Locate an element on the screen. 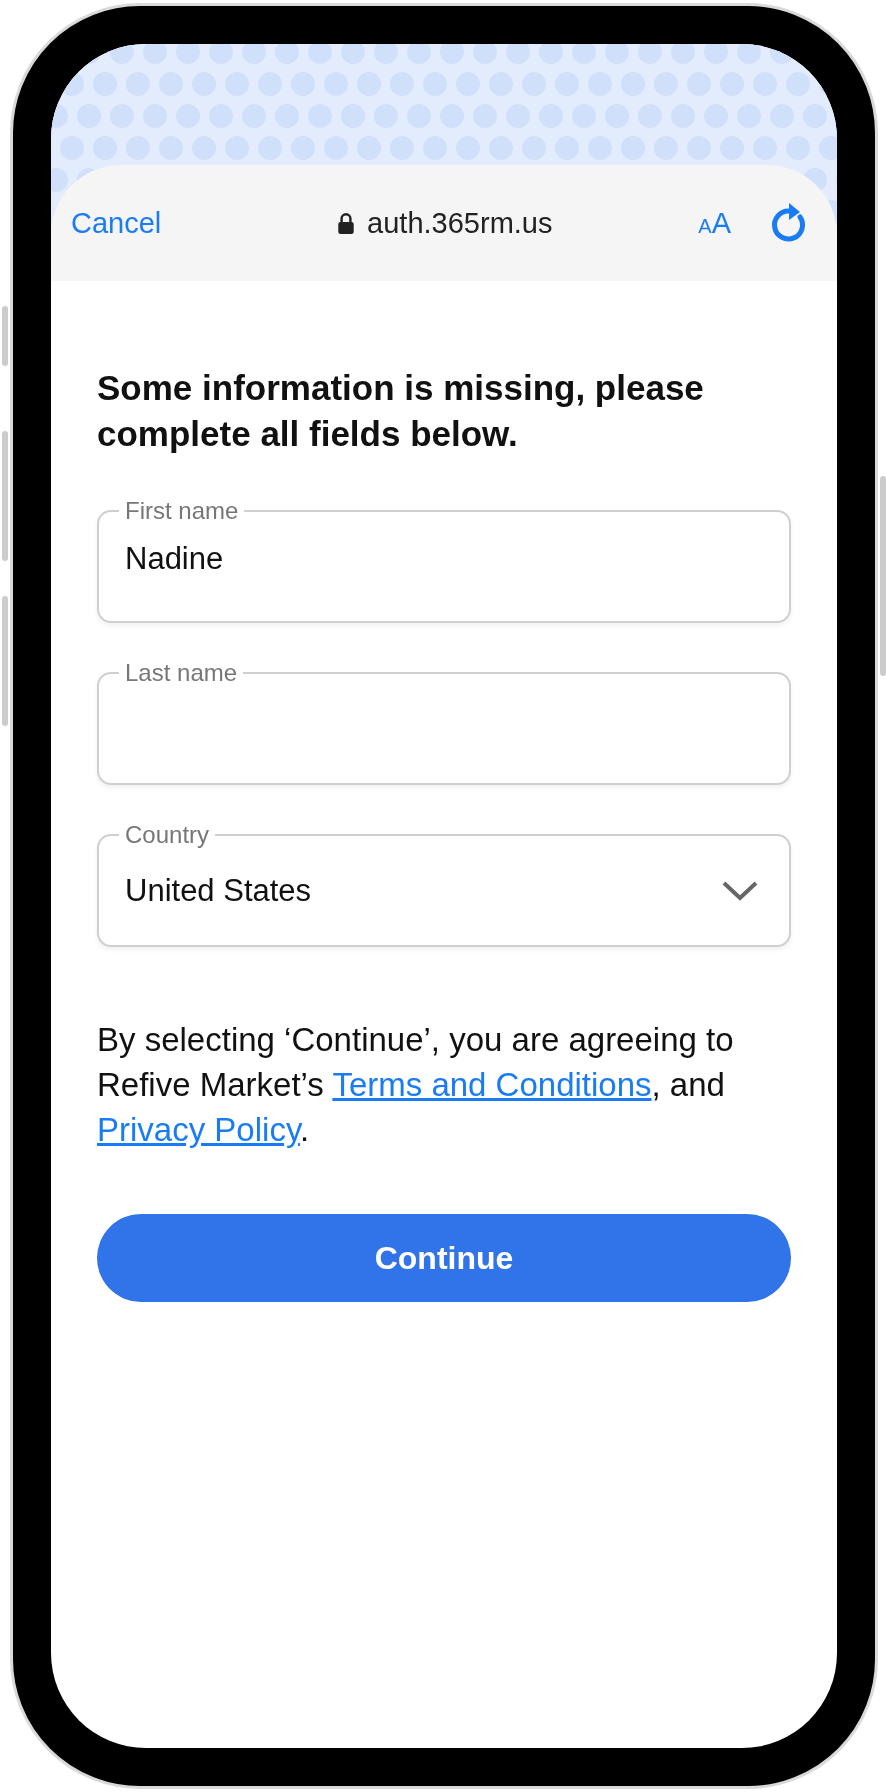  form-heading: Some information is missing, please complete all fields below. is located at coordinates (401, 411).